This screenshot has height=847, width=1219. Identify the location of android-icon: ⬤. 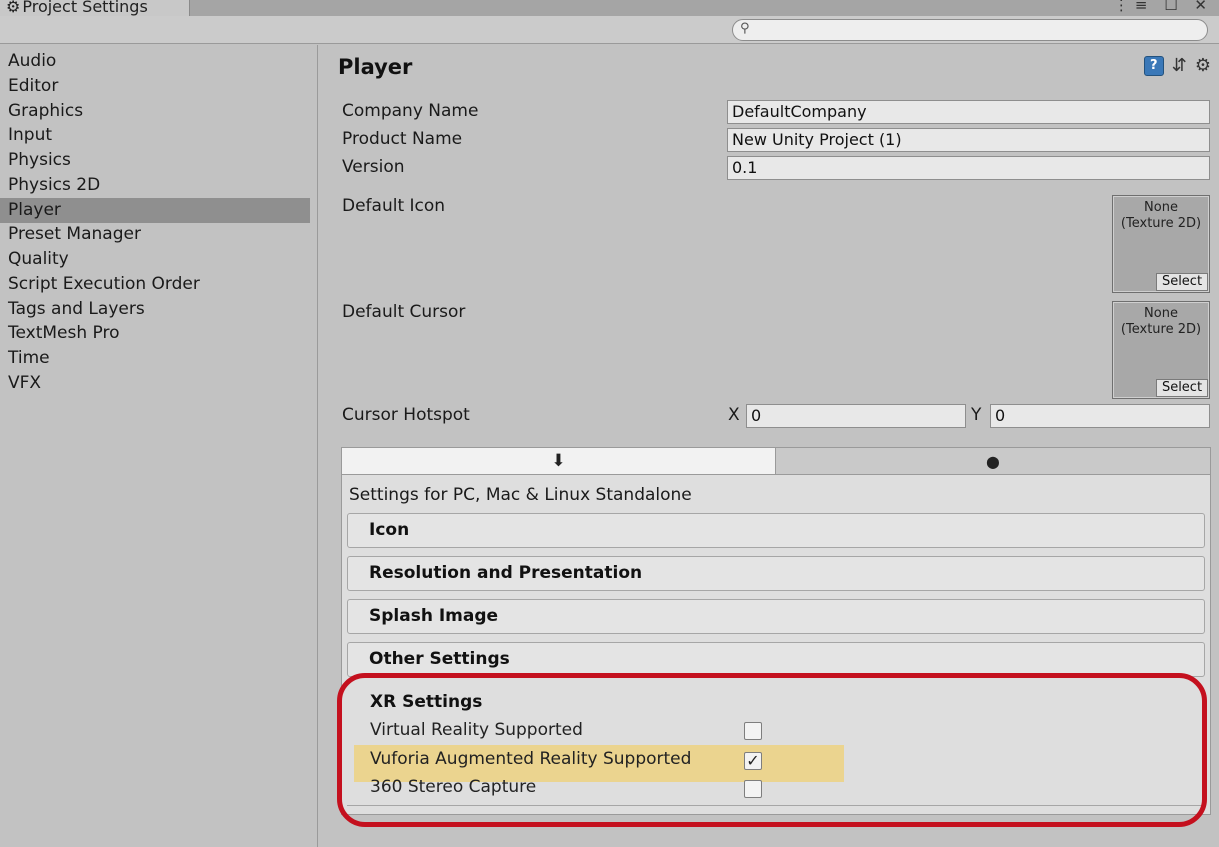
(993, 462).